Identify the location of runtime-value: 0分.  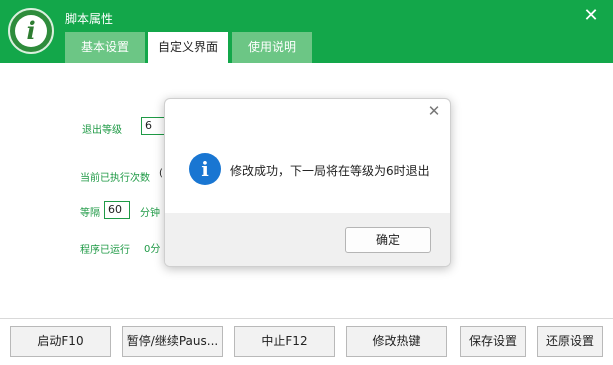
(152, 249).